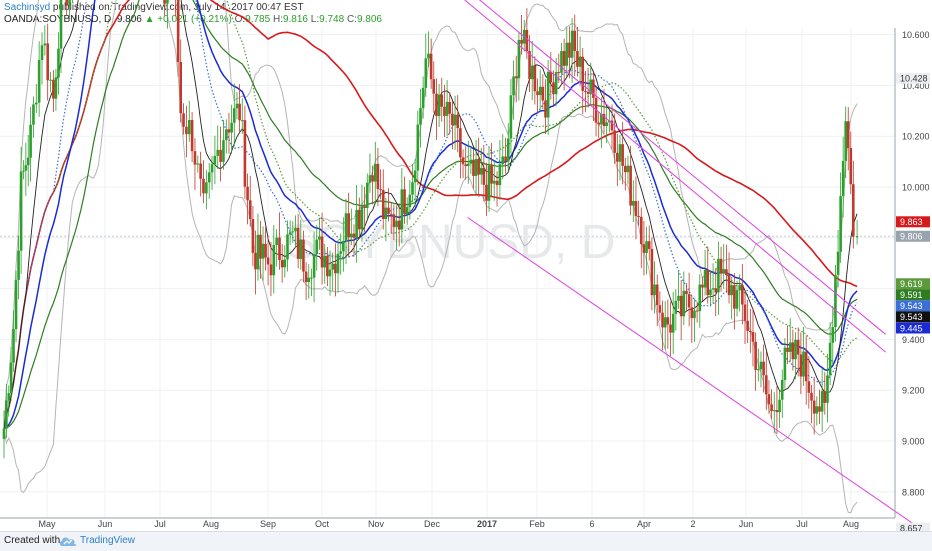  Describe the element at coordinates (211, 524) in the screenshot. I see `x-tick-label: Aug` at that location.